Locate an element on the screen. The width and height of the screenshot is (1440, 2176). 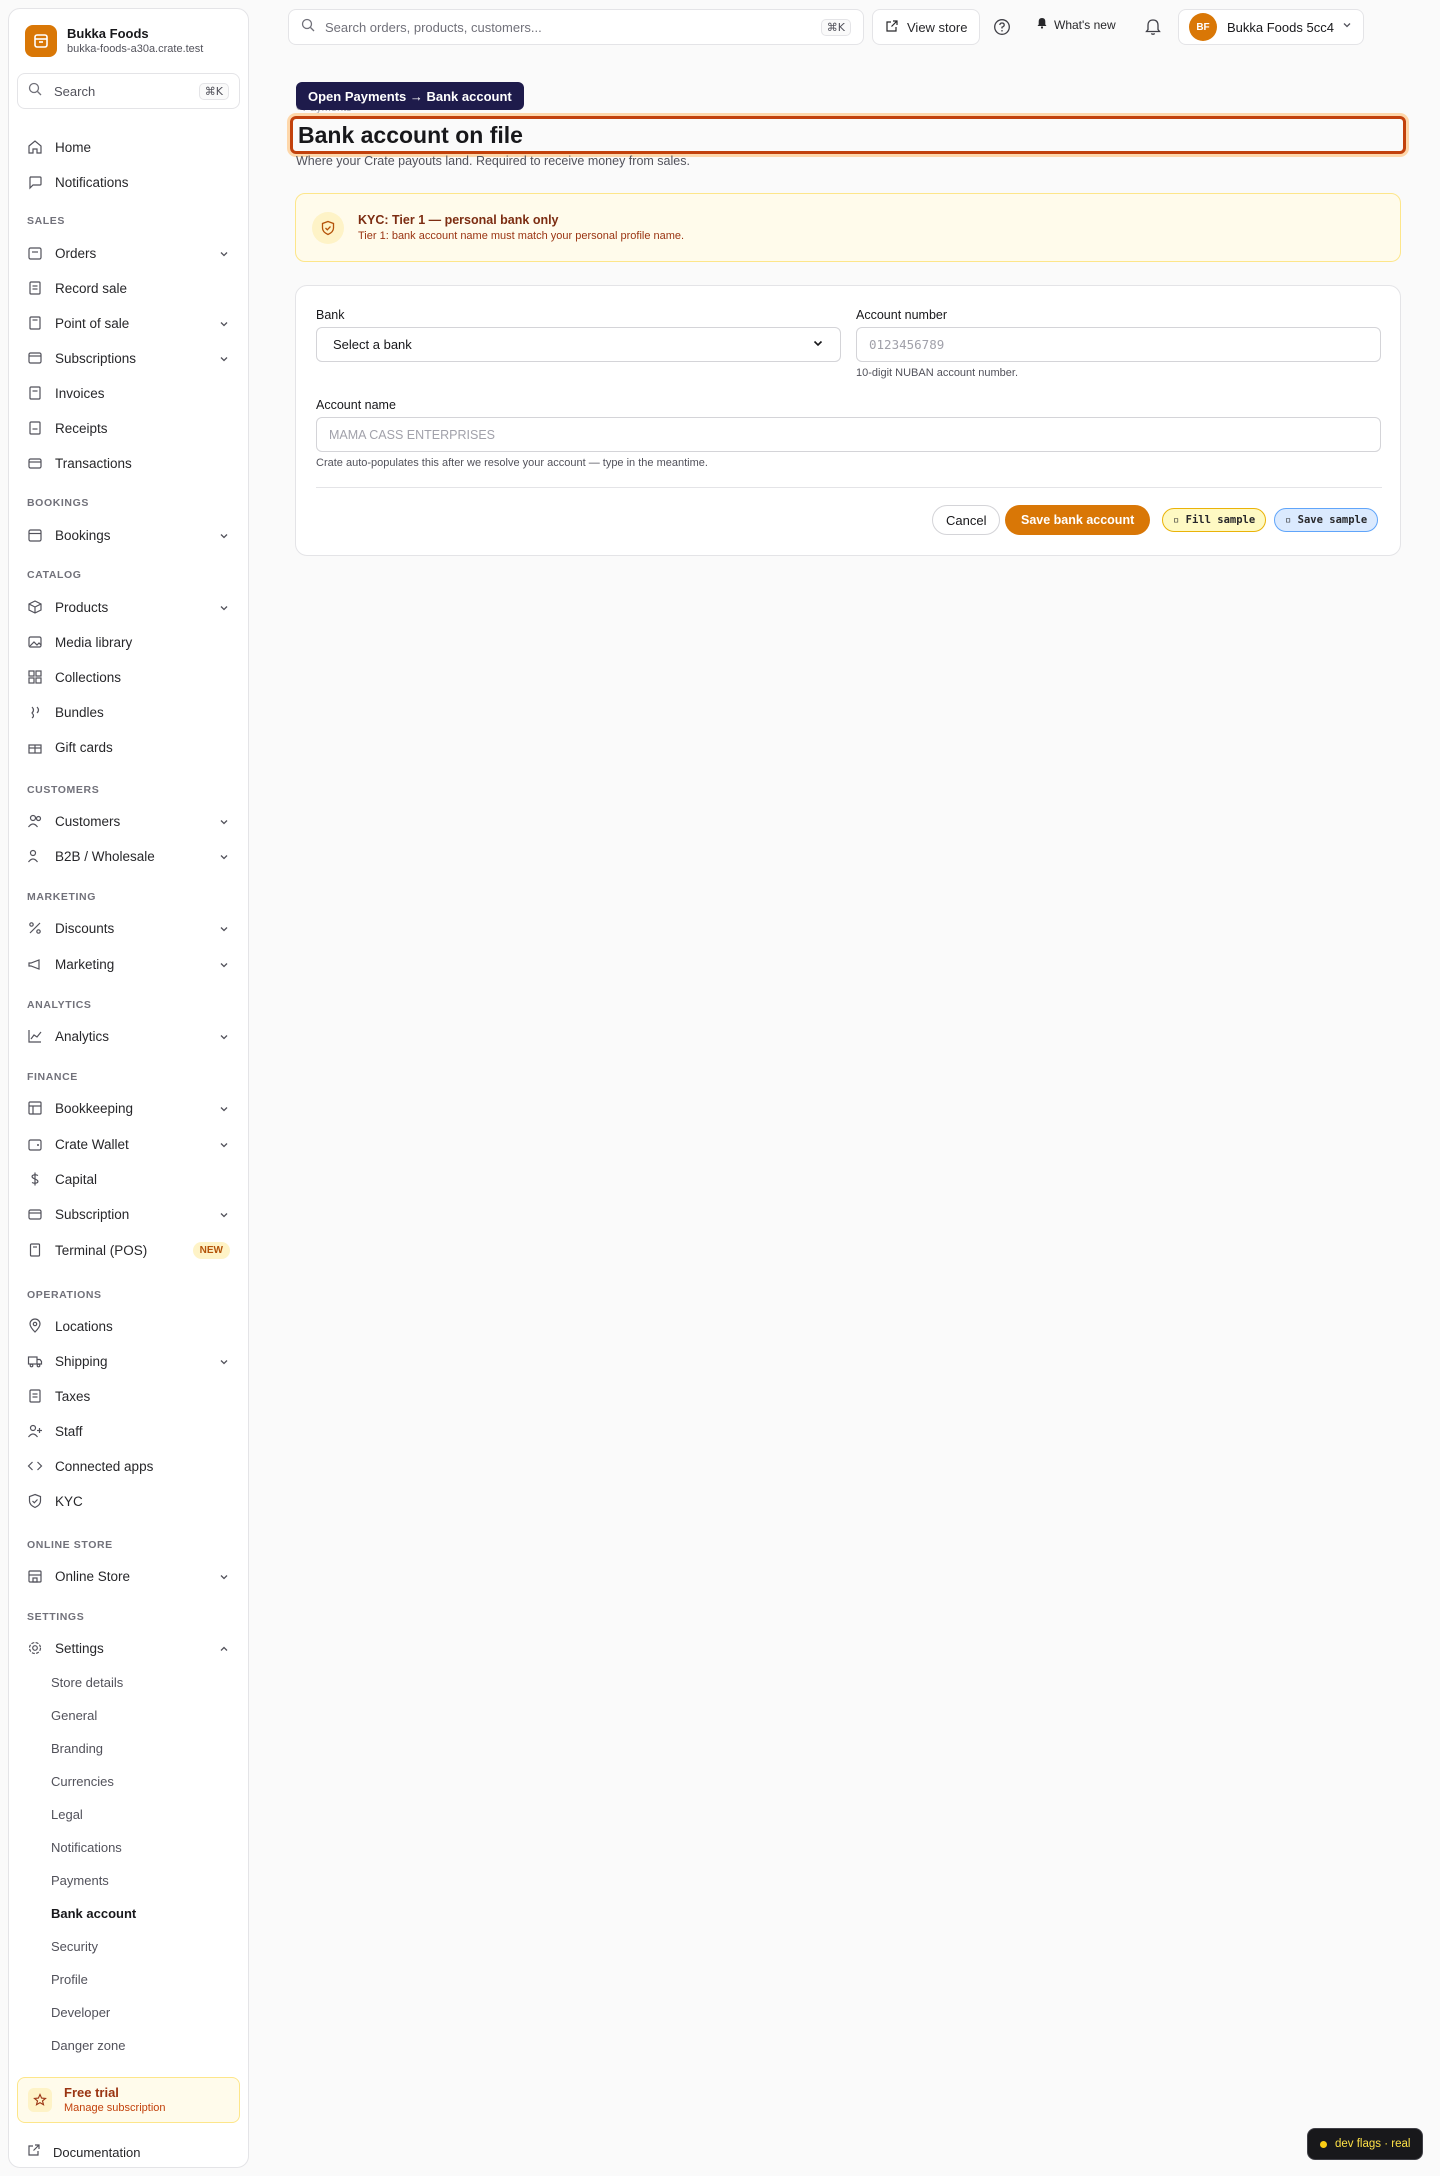
sidebar-item-gift-cards: Gift cards is located at coordinates (128, 747).